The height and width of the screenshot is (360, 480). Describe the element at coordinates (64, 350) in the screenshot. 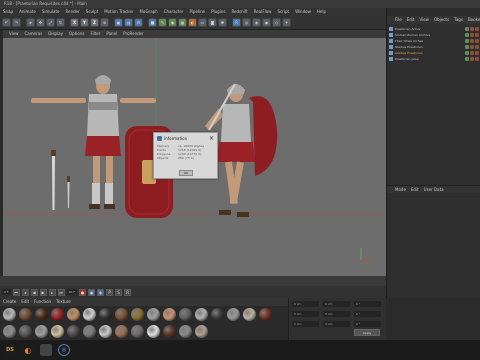

I see `cinema4d-icon: ◎` at that location.